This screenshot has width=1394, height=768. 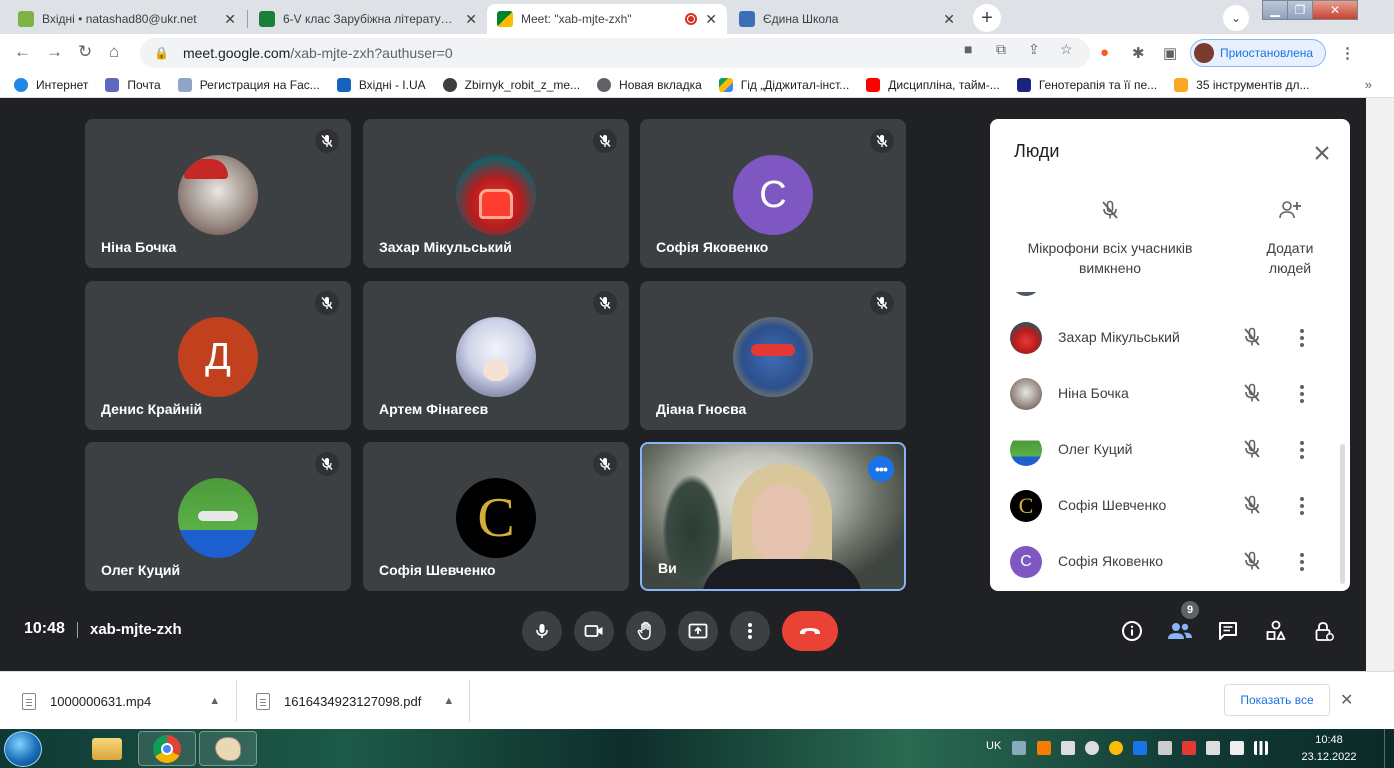 What do you see at coordinates (85, 52) in the screenshot?
I see `reload-icon: ↻` at bounding box center [85, 52].